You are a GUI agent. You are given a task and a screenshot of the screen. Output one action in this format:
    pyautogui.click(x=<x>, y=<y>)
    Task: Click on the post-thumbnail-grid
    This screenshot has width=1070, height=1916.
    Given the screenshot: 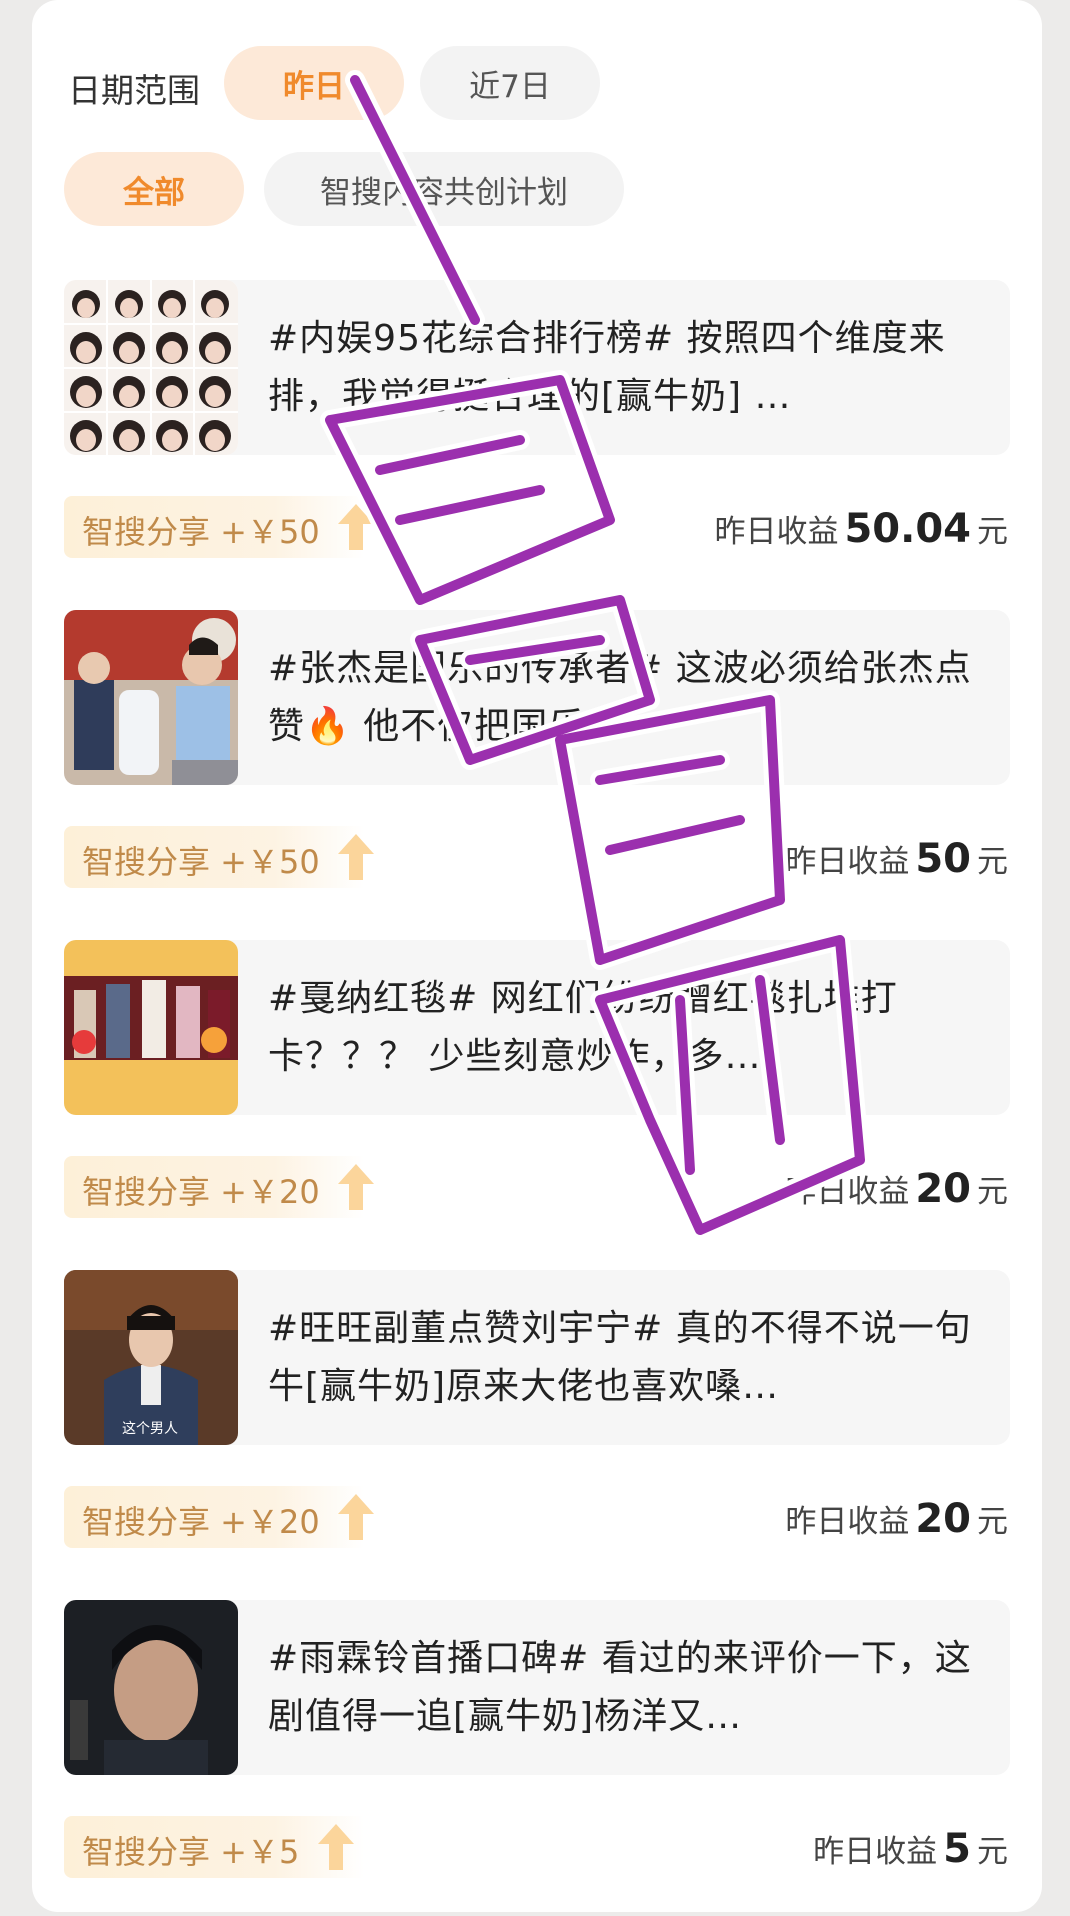 What is the action you would take?
    pyautogui.click(x=151, y=367)
    